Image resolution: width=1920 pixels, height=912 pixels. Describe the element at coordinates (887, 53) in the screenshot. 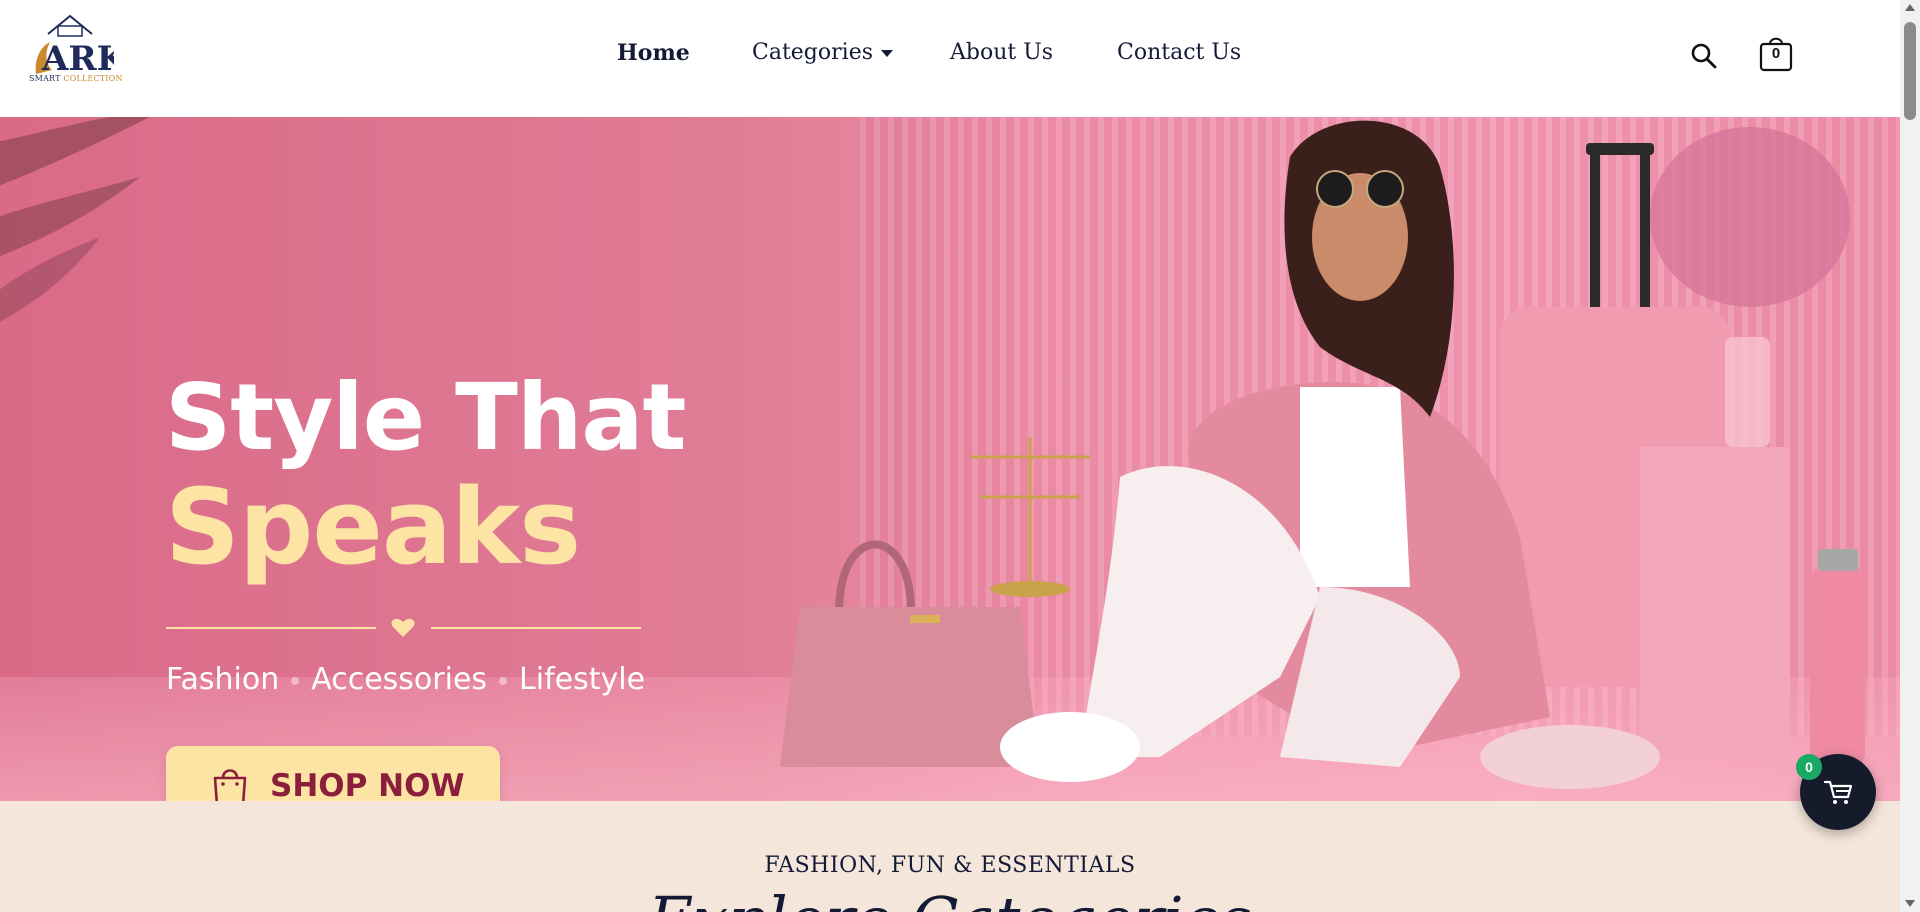

I see `caret-down-icon` at that location.